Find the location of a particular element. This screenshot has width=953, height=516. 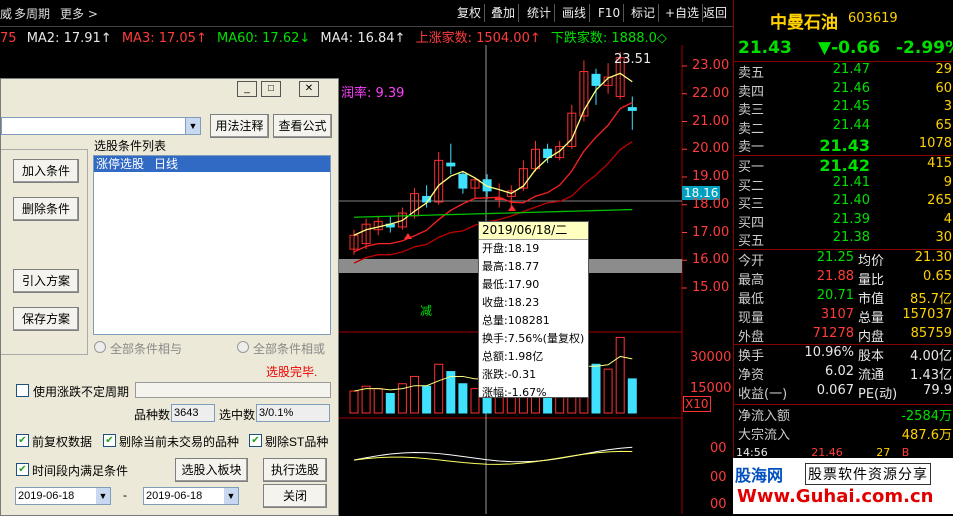

x10-label: X10 is located at coordinates (697, 404).